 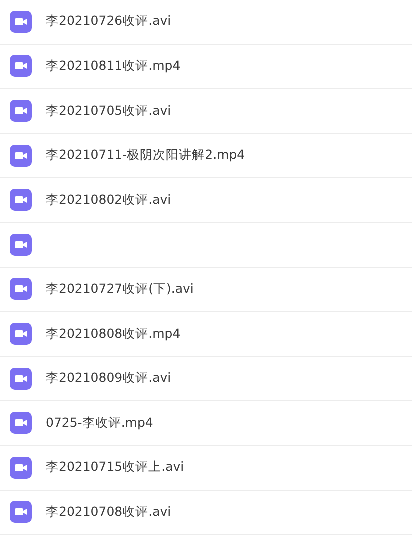 What do you see at coordinates (113, 66) in the screenshot?
I see `file-name: 李20210811收评.mp4` at bounding box center [113, 66].